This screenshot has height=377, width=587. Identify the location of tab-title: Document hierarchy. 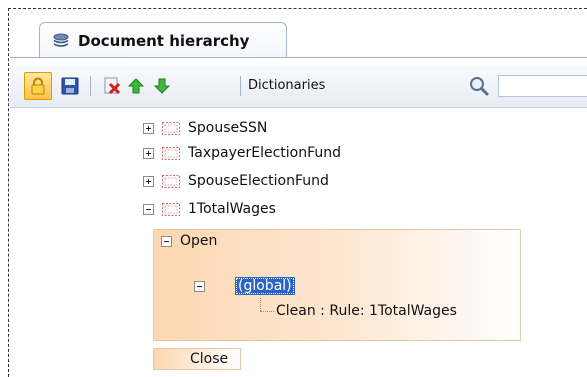
(164, 40).